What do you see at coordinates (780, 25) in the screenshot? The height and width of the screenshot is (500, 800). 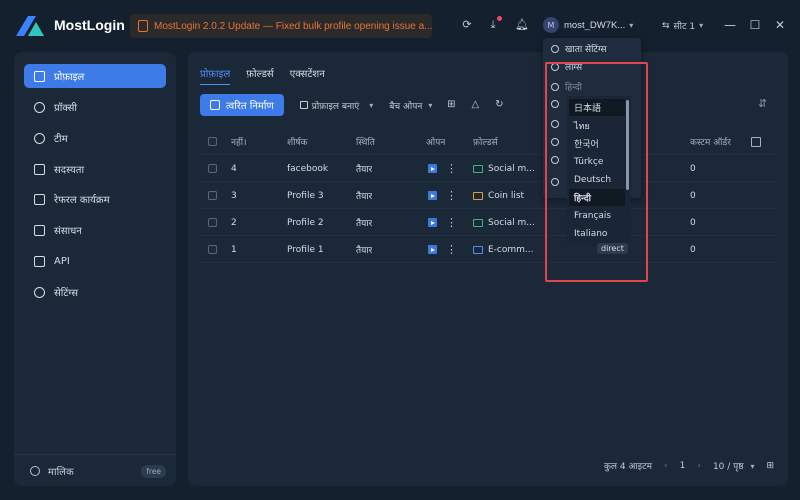 I see `close-button: ✕` at bounding box center [780, 25].